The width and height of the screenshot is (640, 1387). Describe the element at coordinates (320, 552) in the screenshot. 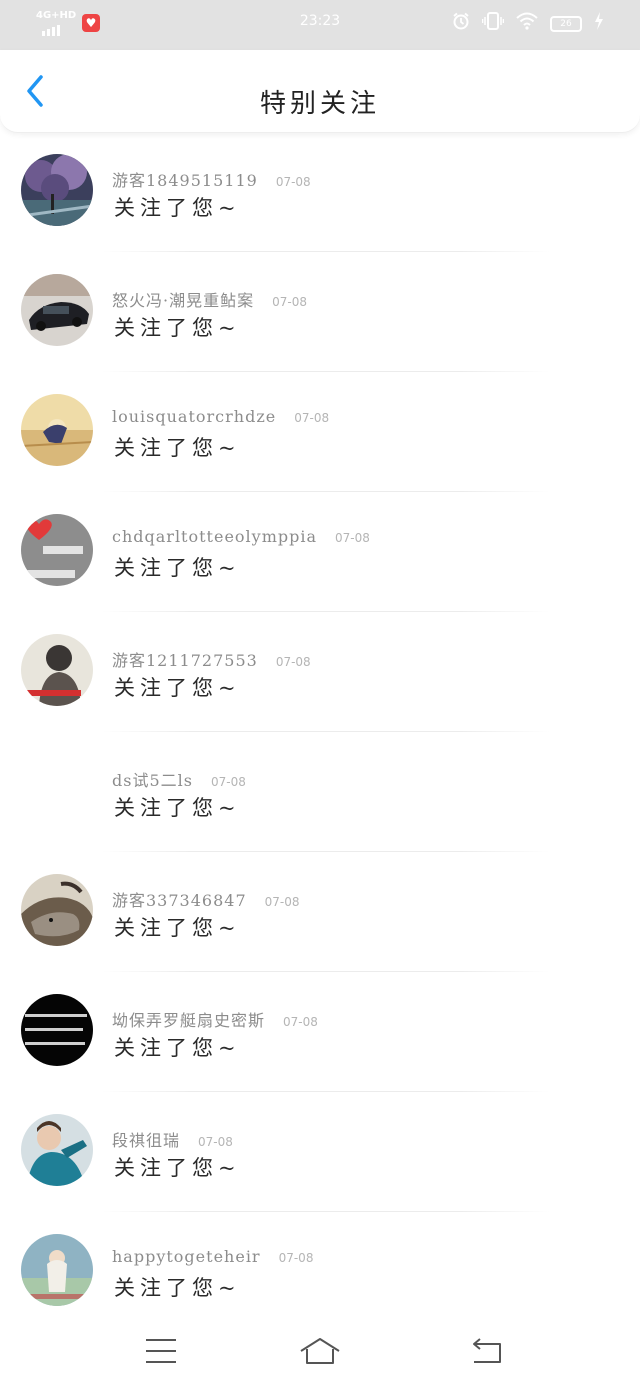

I see `list-item: chdqarltotteeolymppia 07-08 关注了您~` at that location.